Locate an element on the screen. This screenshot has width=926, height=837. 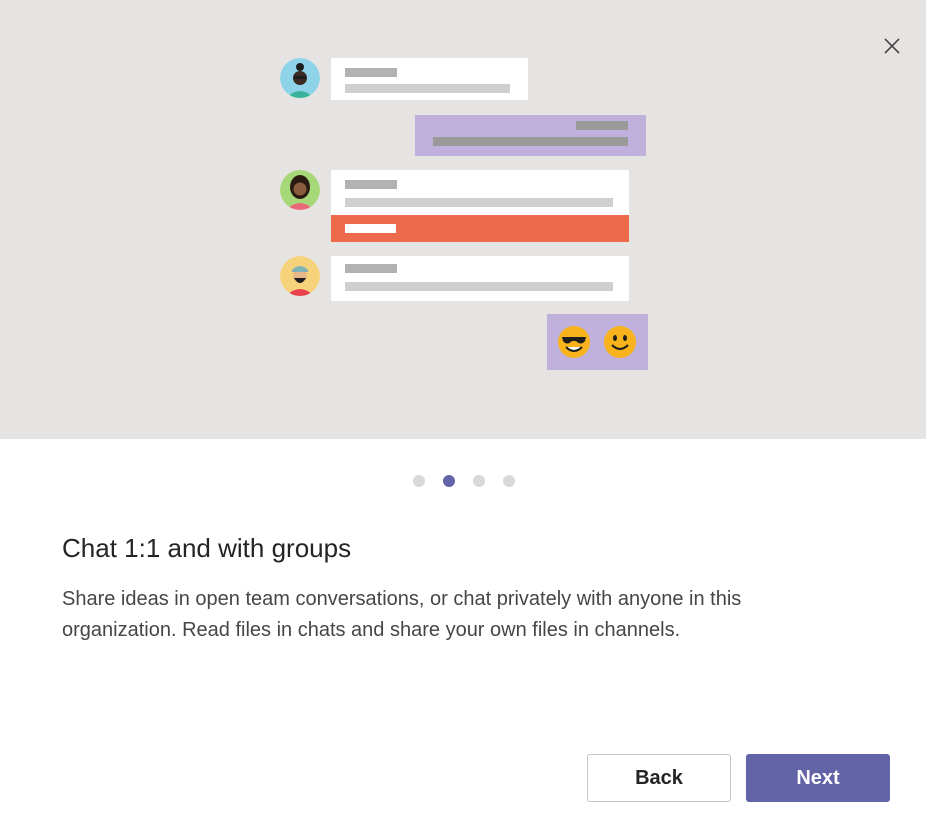
page-title: Chat 1:1 and with groups is located at coordinates (207, 548).